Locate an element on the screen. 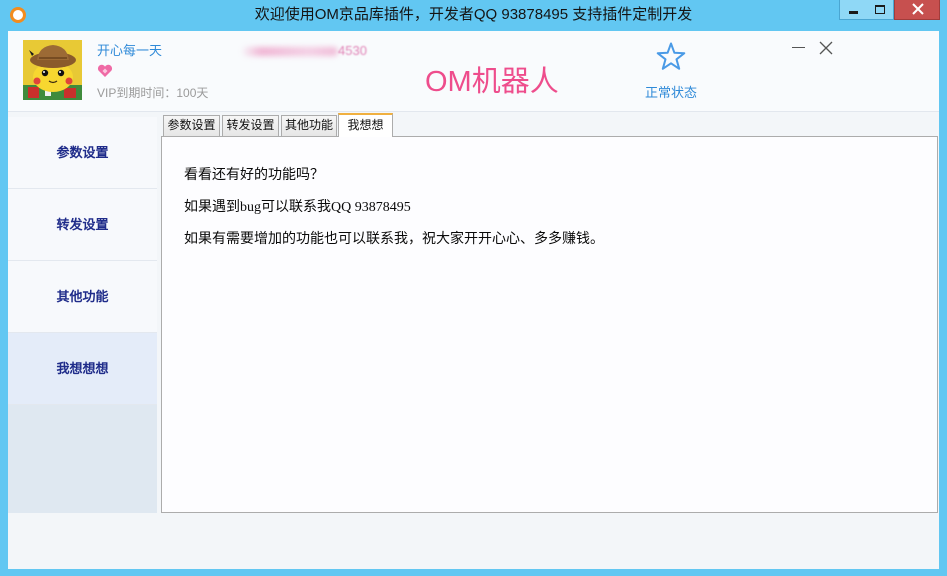  tab-params: 参数设置 is located at coordinates (191, 125).